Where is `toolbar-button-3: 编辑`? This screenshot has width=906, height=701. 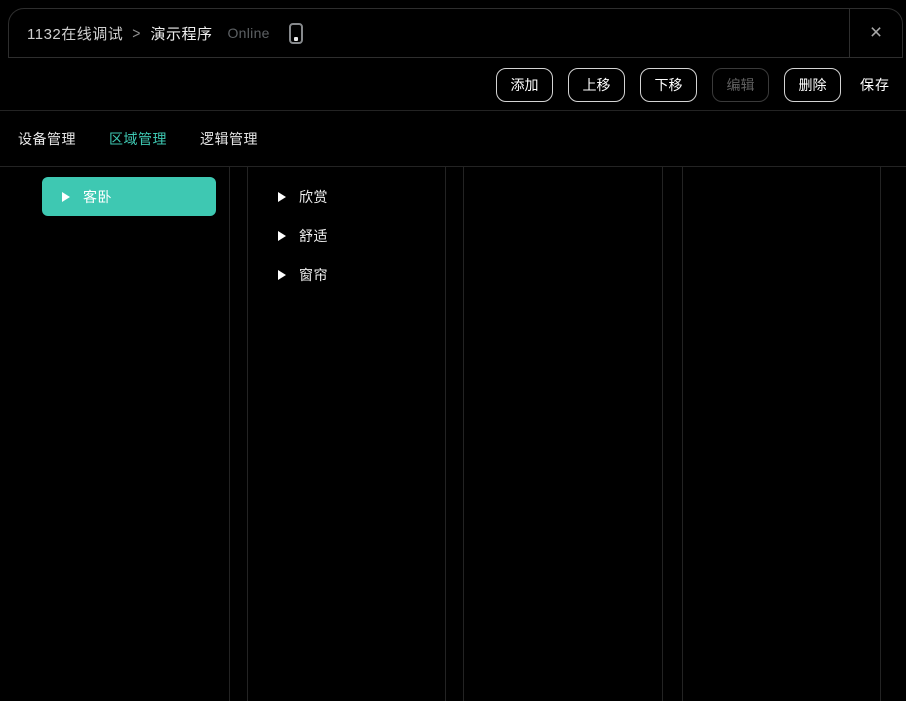
toolbar-button-3: 编辑 is located at coordinates (740, 84).